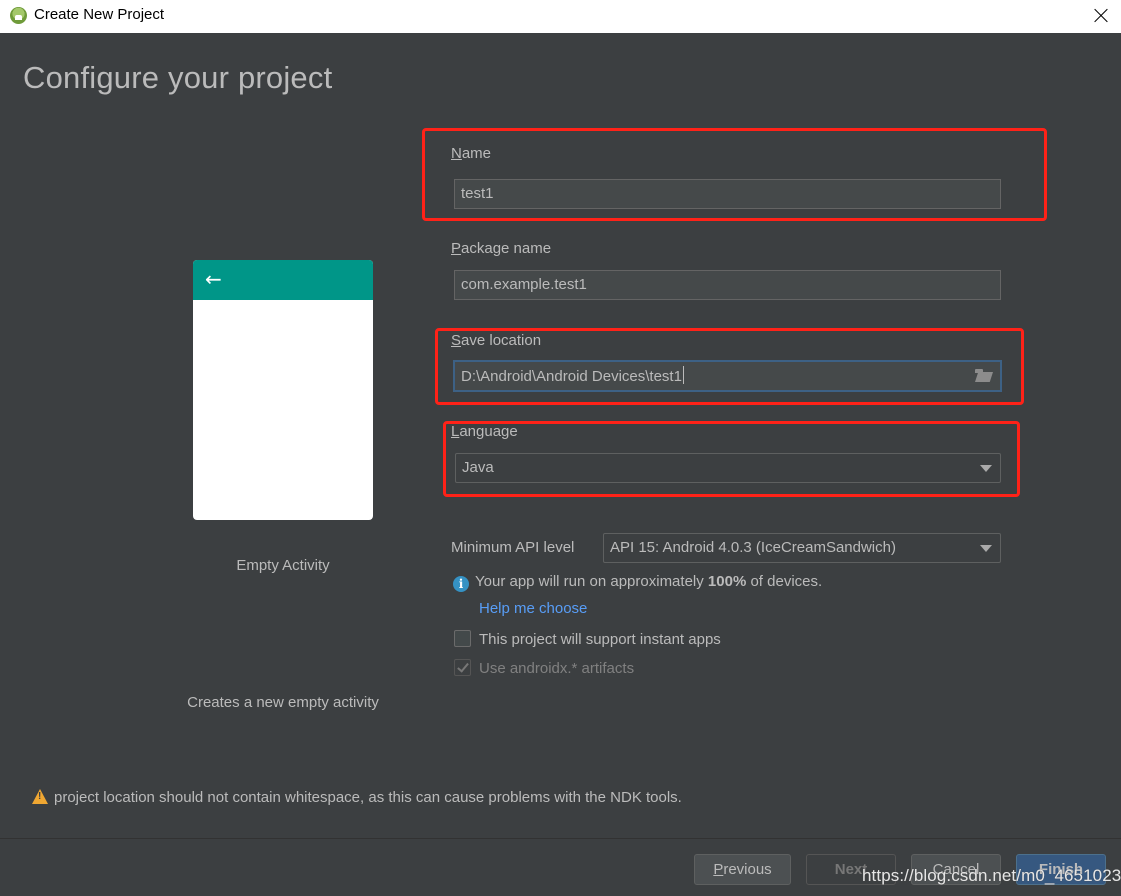  What do you see at coordinates (456, 340) in the screenshot?
I see `save-location-label-mnemonic: S` at bounding box center [456, 340].